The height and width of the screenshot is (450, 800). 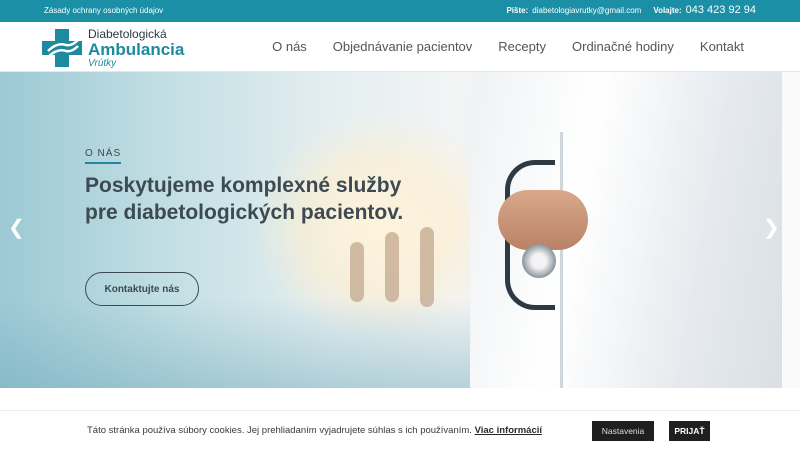 I want to click on logo-line-2: Ambulancia, so click(x=136, y=49).